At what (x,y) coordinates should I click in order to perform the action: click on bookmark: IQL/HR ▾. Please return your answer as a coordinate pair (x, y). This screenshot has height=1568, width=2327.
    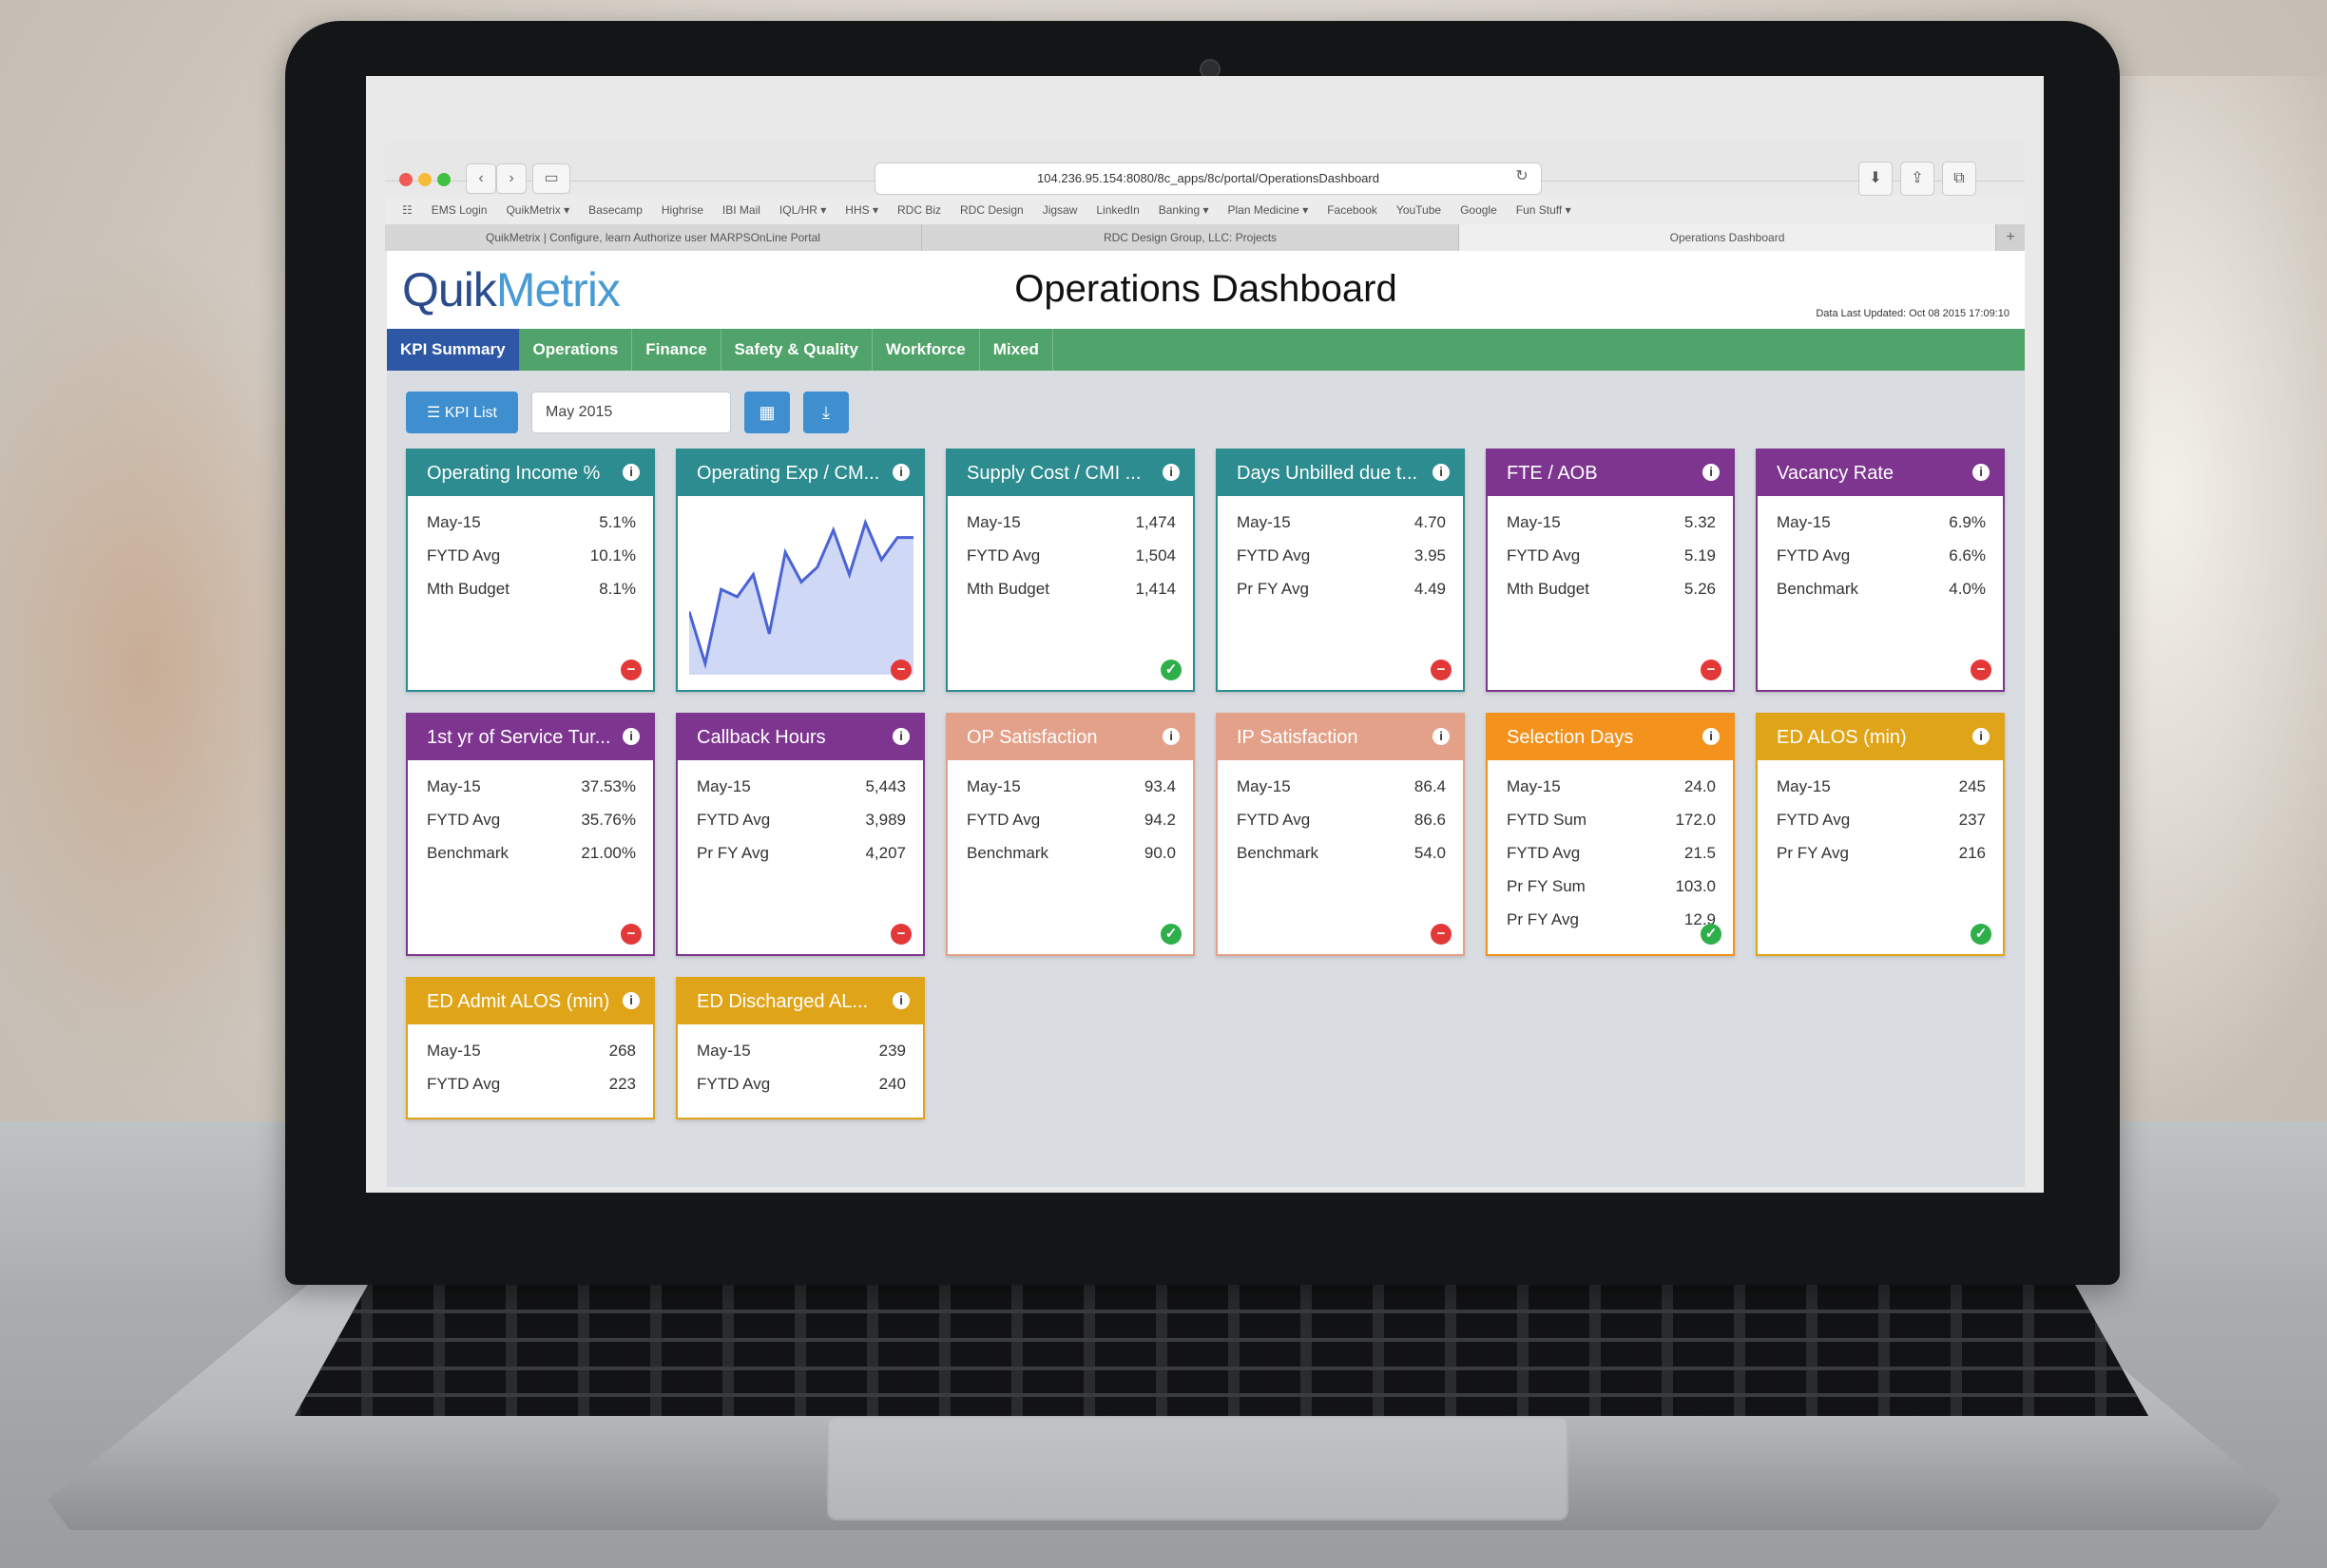
    Looking at the image, I should click on (802, 210).